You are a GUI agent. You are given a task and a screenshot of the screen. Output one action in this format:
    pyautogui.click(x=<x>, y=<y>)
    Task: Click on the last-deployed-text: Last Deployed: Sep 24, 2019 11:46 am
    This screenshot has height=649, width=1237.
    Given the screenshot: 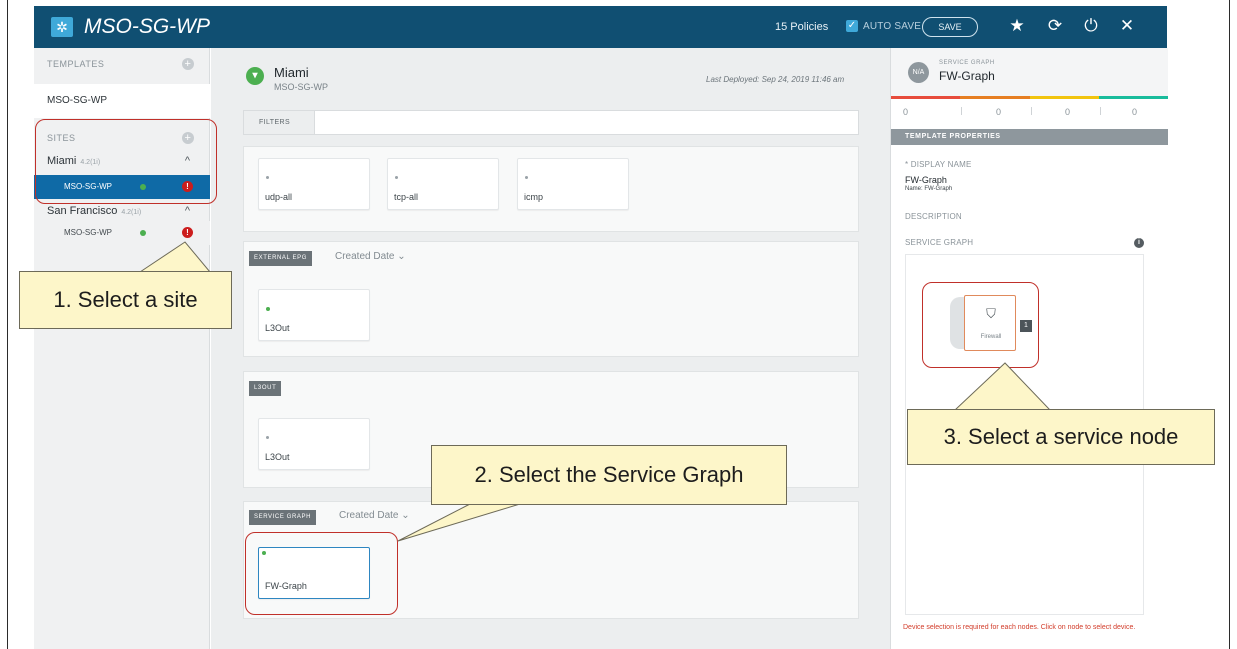 What is the action you would take?
    pyautogui.click(x=775, y=79)
    